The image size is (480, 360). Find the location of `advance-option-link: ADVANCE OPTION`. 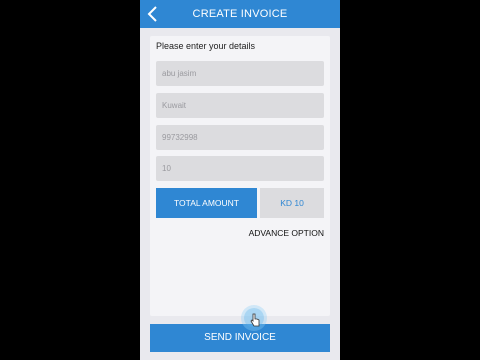

advance-option-link: ADVANCE OPTION is located at coordinates (286, 233).